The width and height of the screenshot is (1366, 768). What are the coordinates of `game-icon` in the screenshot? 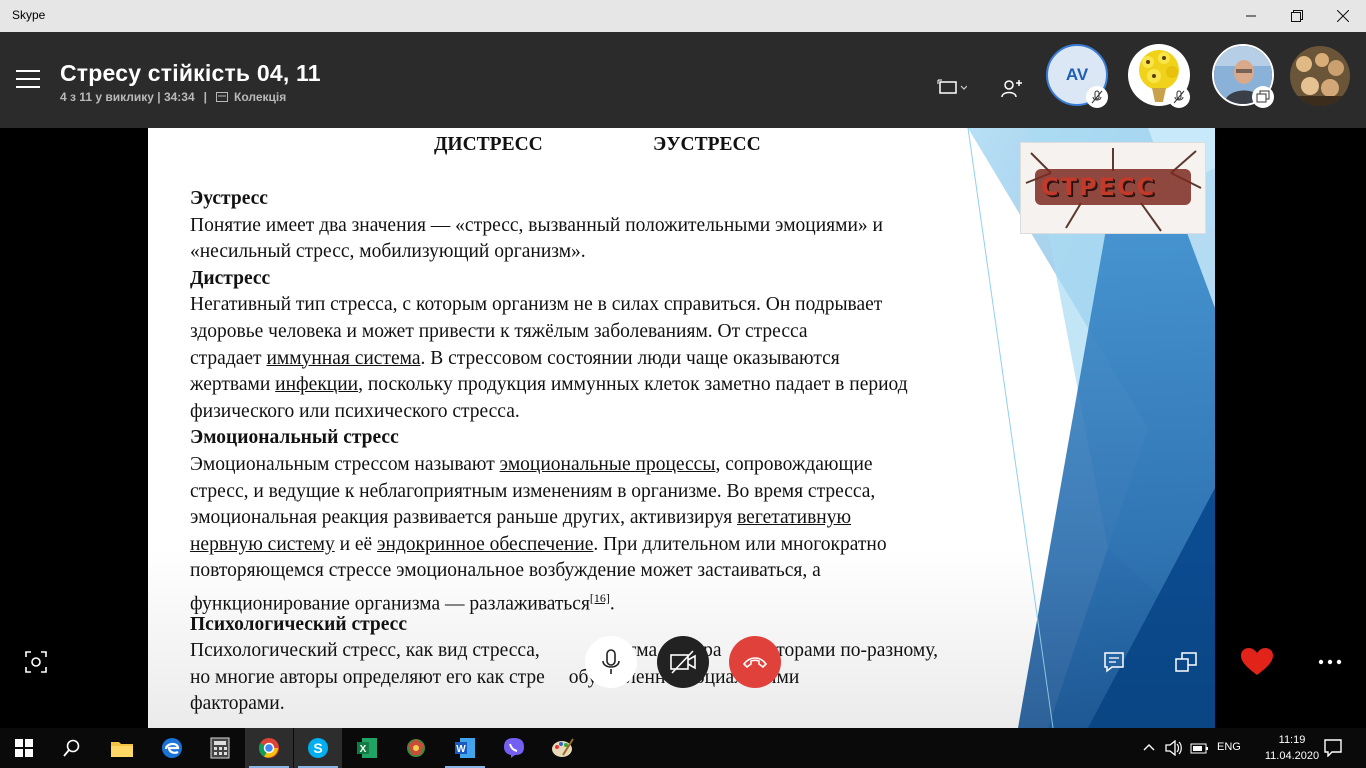 It's located at (416, 748).